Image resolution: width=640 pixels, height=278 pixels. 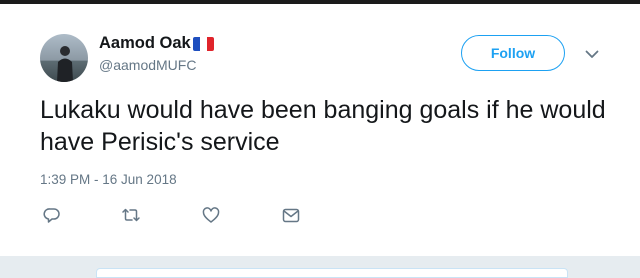 I want to click on france-flag-icon, so click(x=203, y=43).